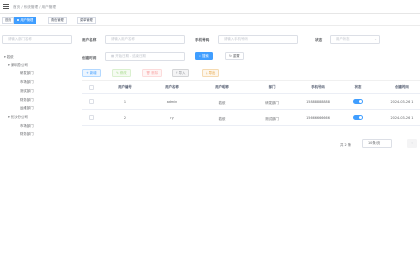  What do you see at coordinates (375, 39) in the screenshot?
I see `chevron-down-icon: ⌄` at bounding box center [375, 39].